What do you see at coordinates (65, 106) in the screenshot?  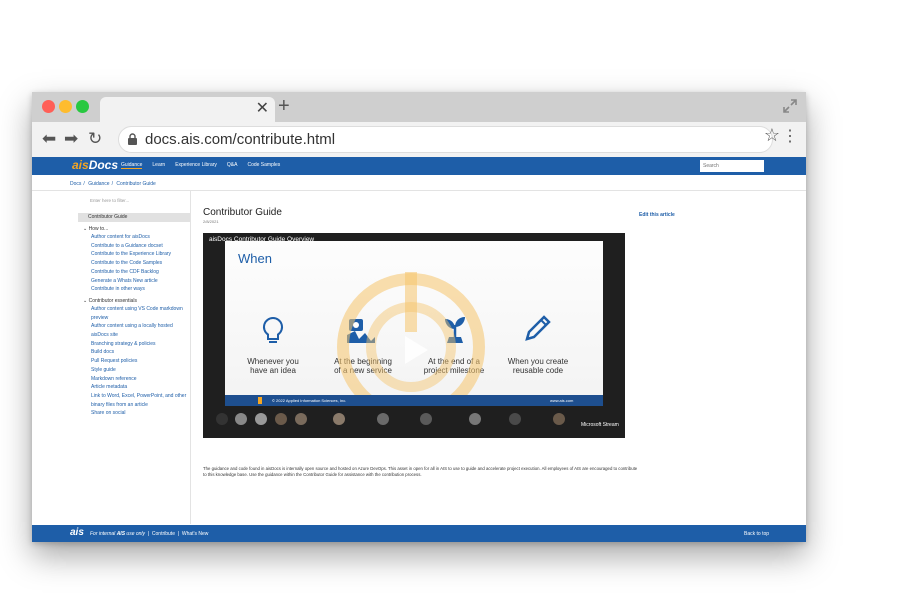 I see `minimize-window-button` at bounding box center [65, 106].